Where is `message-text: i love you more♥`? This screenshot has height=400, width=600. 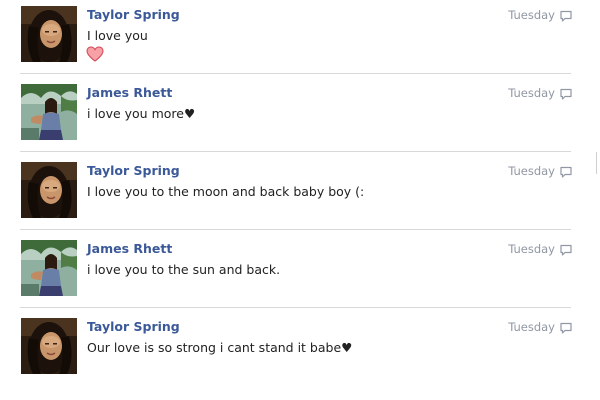
message-text: i love you more♥ is located at coordinates (141, 113).